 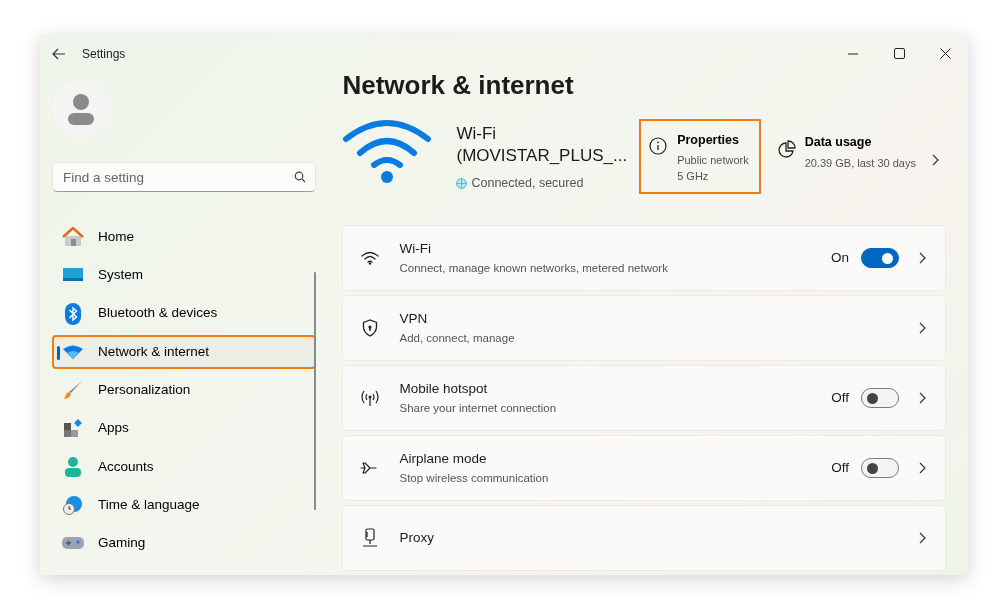 I want to click on pie-chart-icon, so click(x=786, y=149).